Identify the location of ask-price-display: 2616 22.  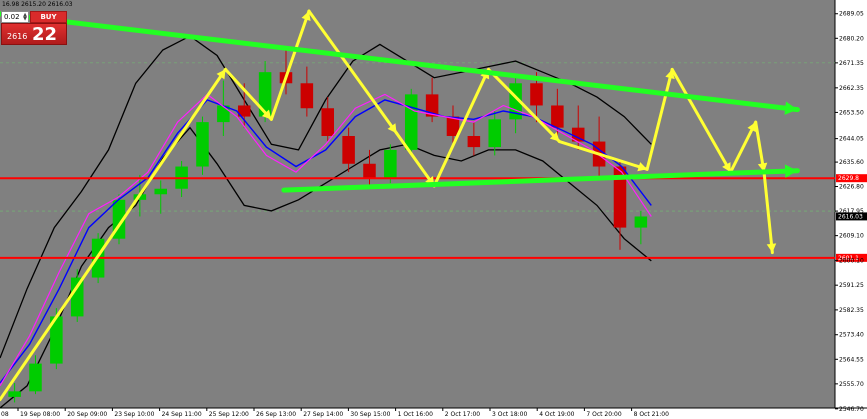
(34, 34).